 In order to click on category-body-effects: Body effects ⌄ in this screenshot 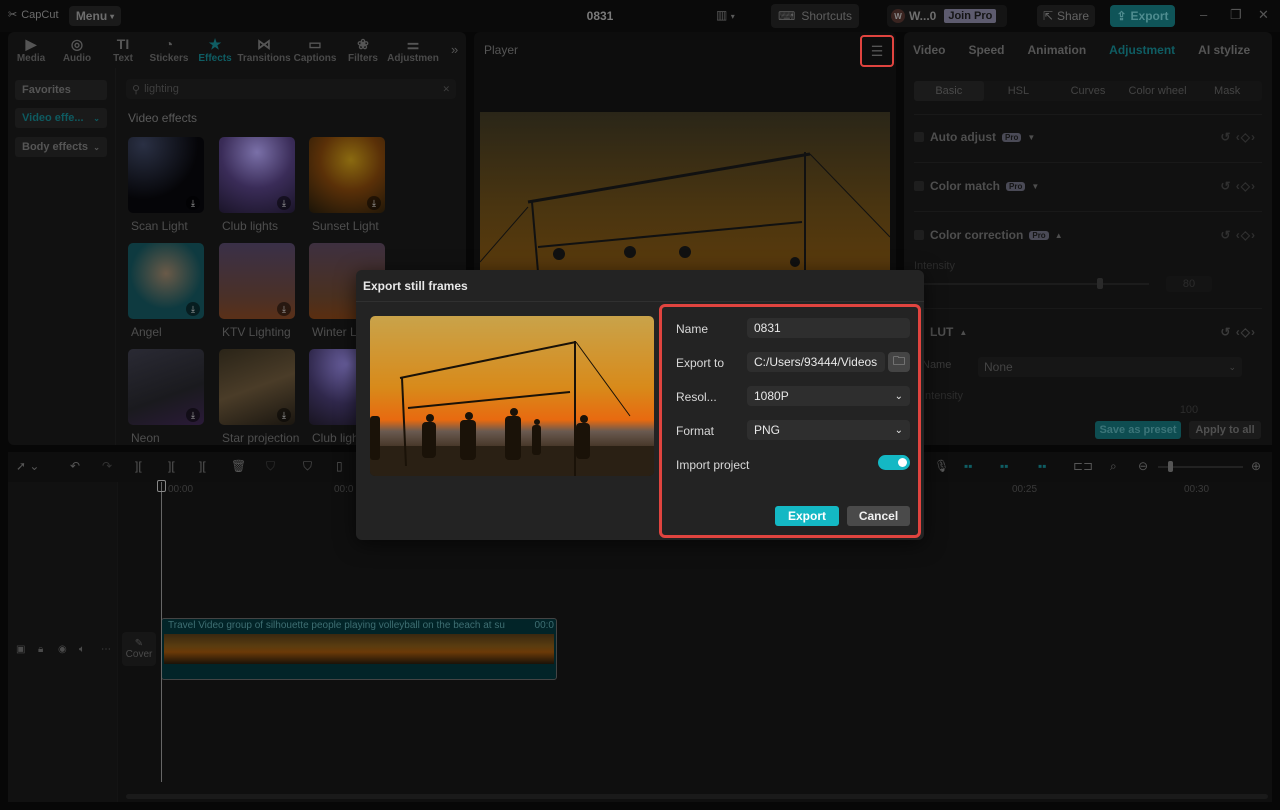, I will do `click(61, 147)`.